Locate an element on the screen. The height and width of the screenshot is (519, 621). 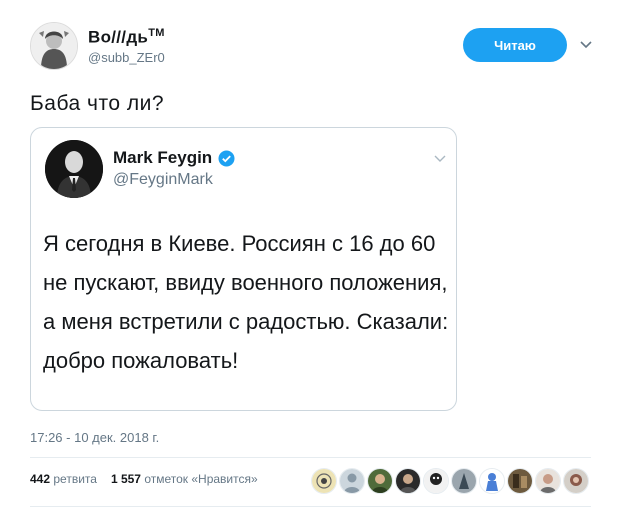
likes-label: отметок «Нравится» is located at coordinates (201, 479).